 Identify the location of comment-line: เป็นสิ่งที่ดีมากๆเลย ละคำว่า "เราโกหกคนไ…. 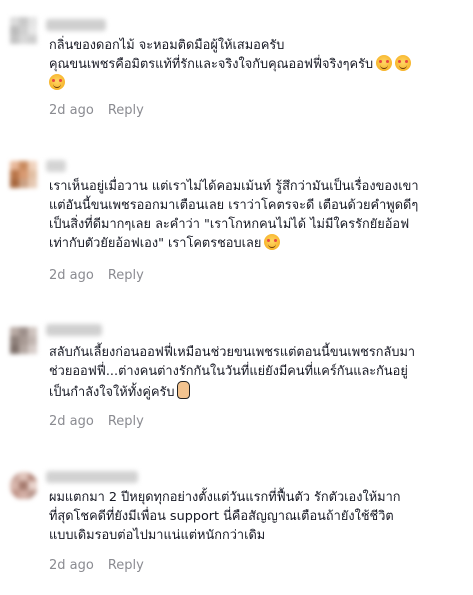
(229, 224).